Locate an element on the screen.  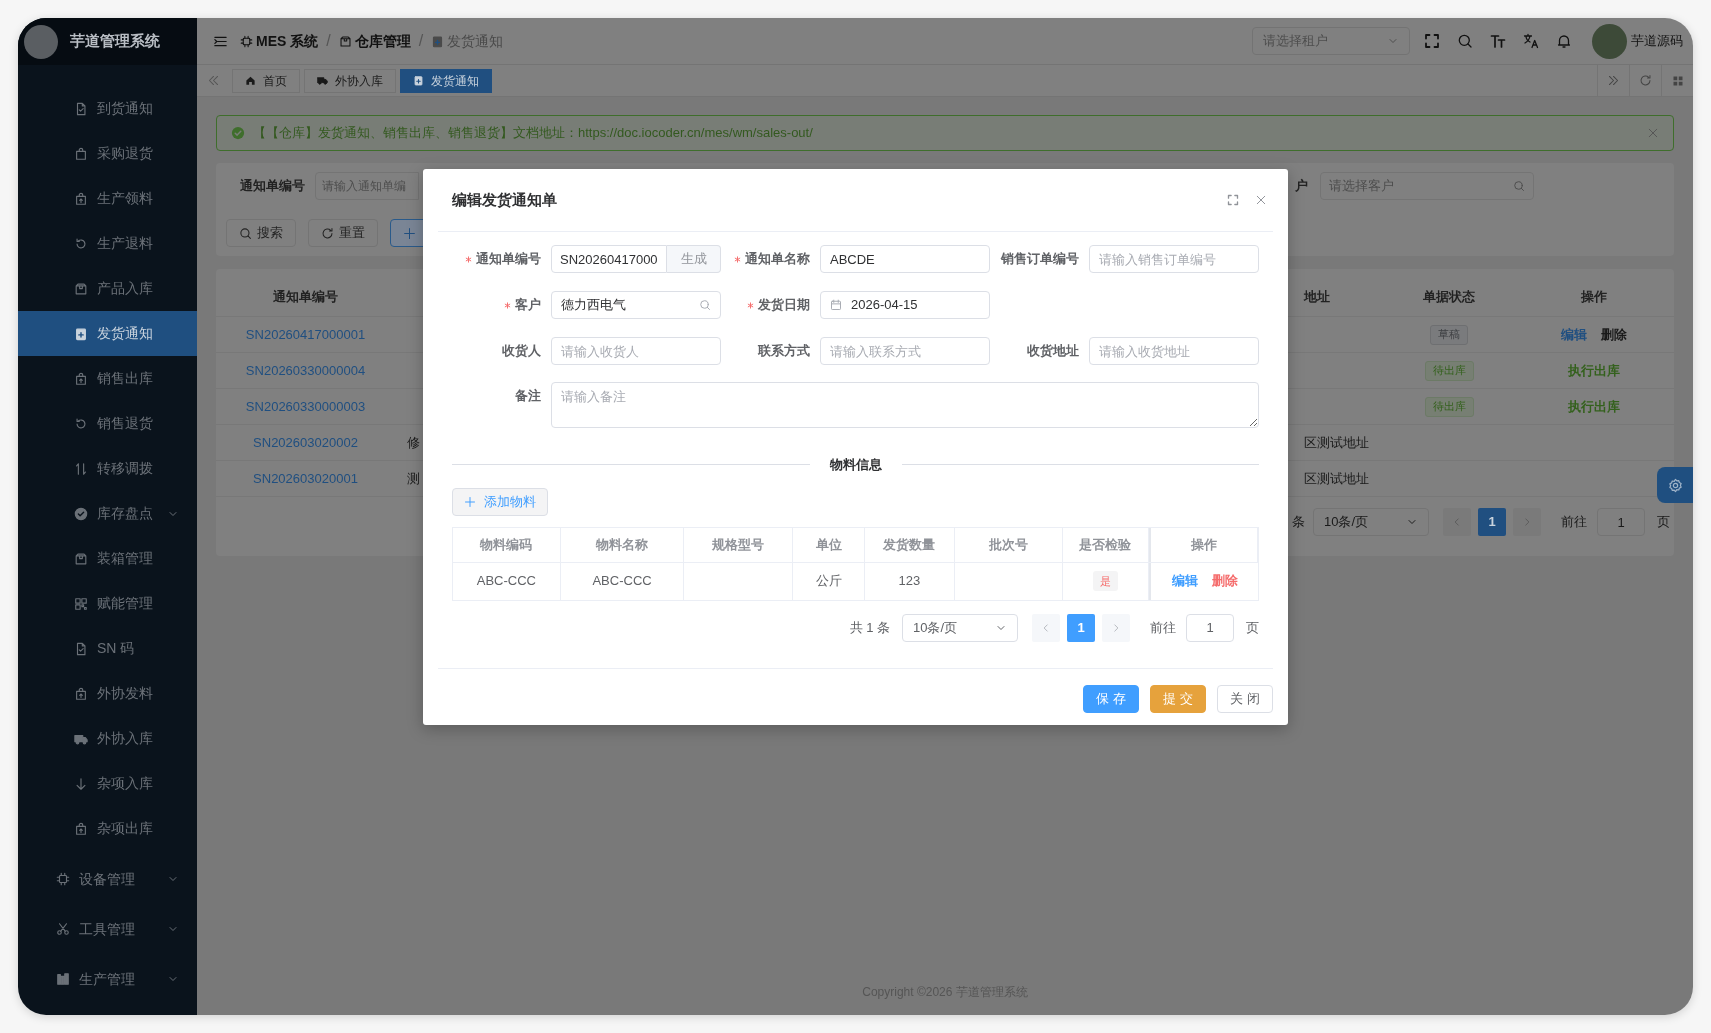
sidebar-group: 工具管理 is located at coordinates (107, 929).